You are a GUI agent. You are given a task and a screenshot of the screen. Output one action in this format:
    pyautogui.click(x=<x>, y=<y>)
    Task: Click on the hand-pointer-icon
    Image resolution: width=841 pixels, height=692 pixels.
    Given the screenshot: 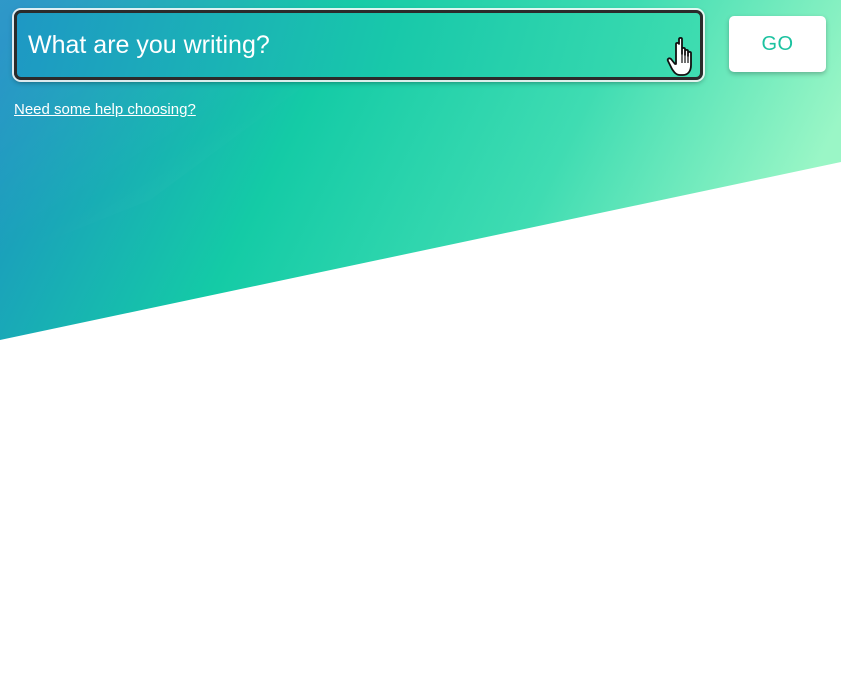 What is the action you would take?
    pyautogui.click(x=679, y=56)
    